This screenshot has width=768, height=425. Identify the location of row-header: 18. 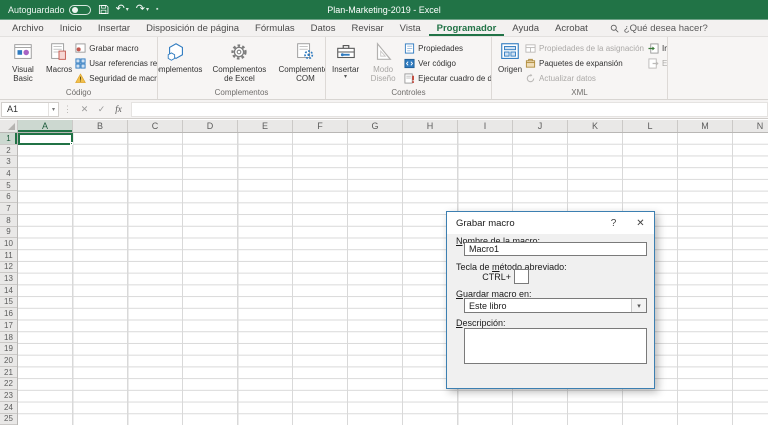
(8, 338).